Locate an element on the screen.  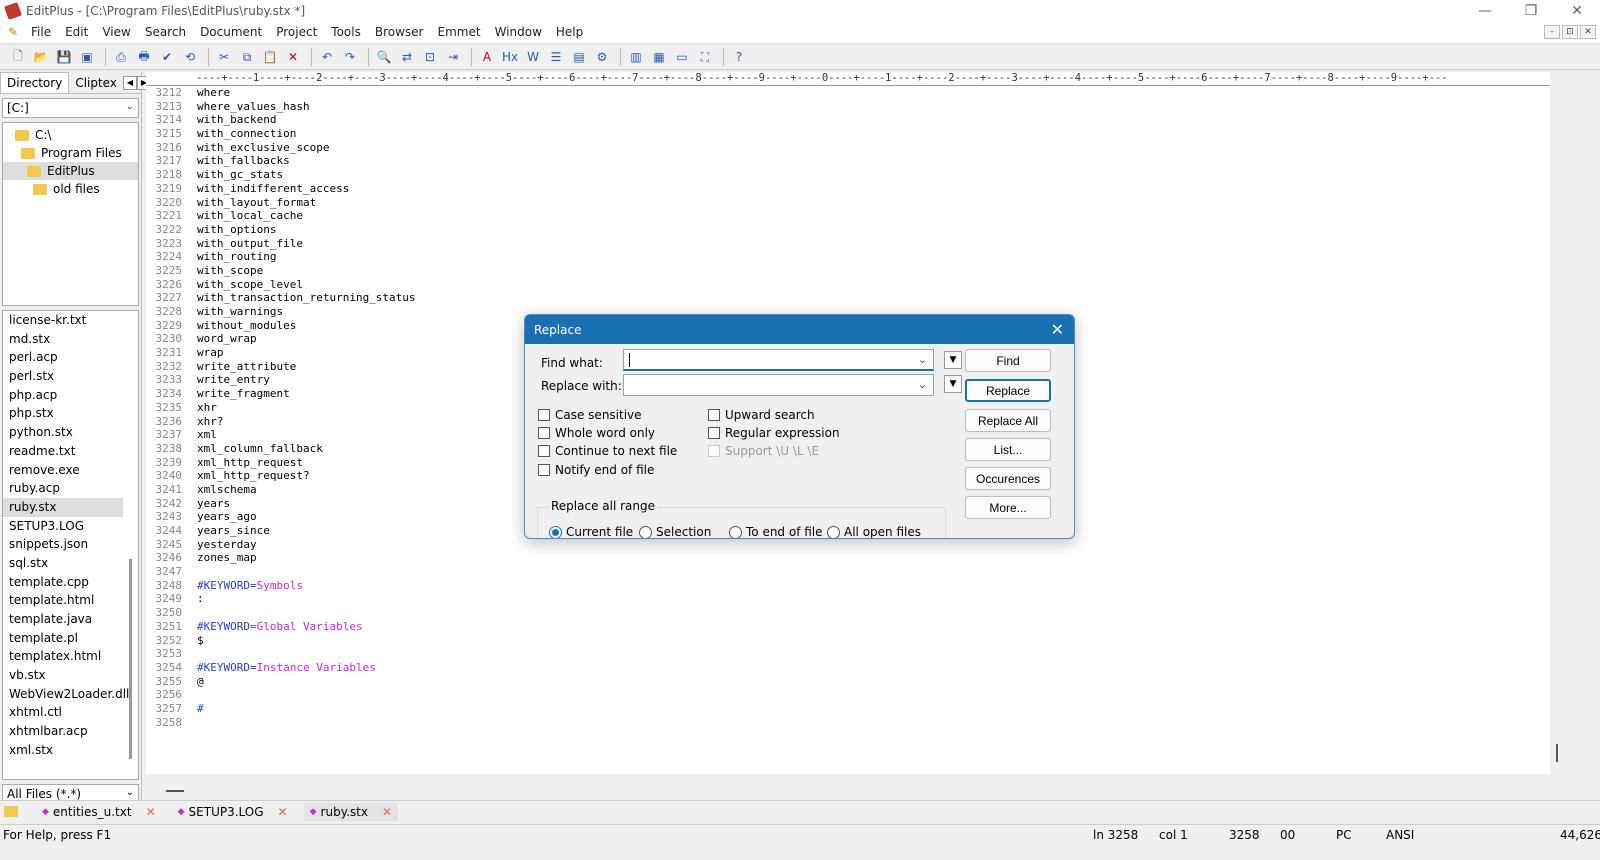
code-line: with_options is located at coordinates (306, 230).